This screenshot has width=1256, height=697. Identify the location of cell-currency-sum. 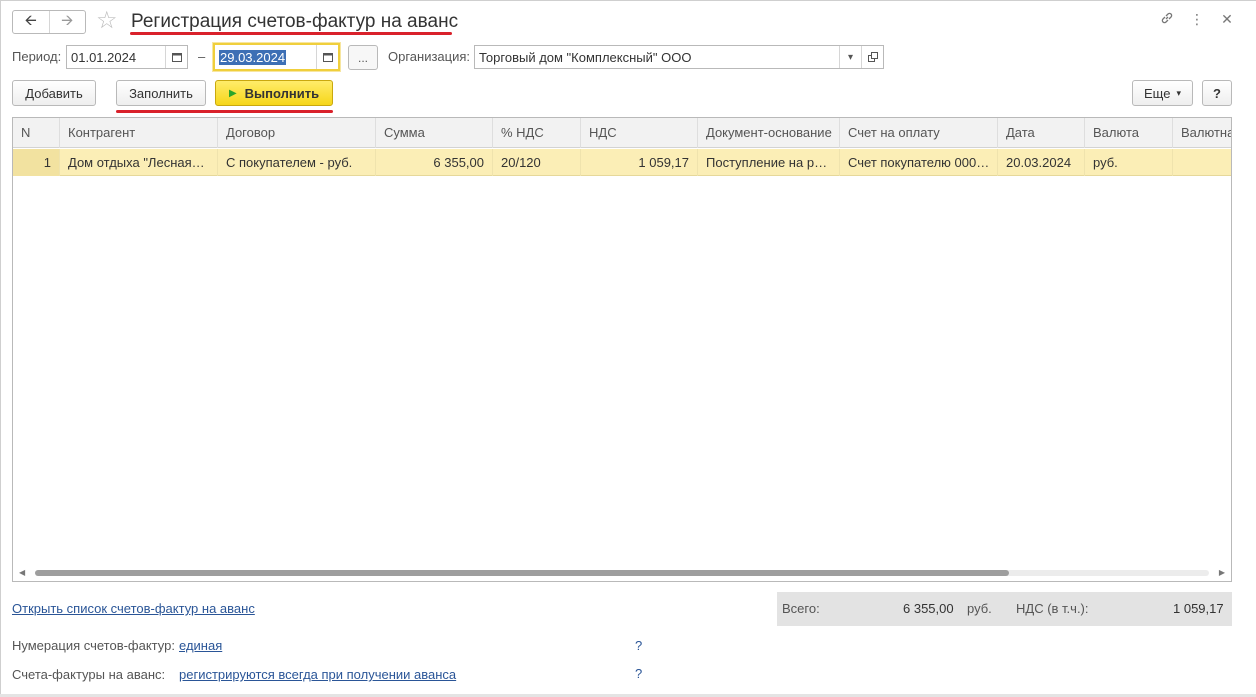
(1202, 162).